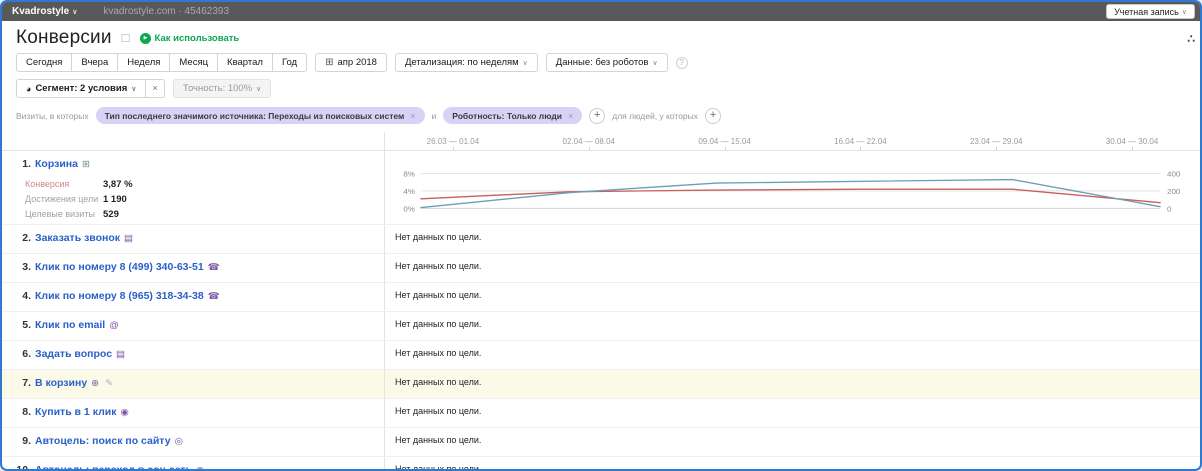 The image size is (1202, 471). I want to click on account-label: Учетная запись, so click(1146, 11).